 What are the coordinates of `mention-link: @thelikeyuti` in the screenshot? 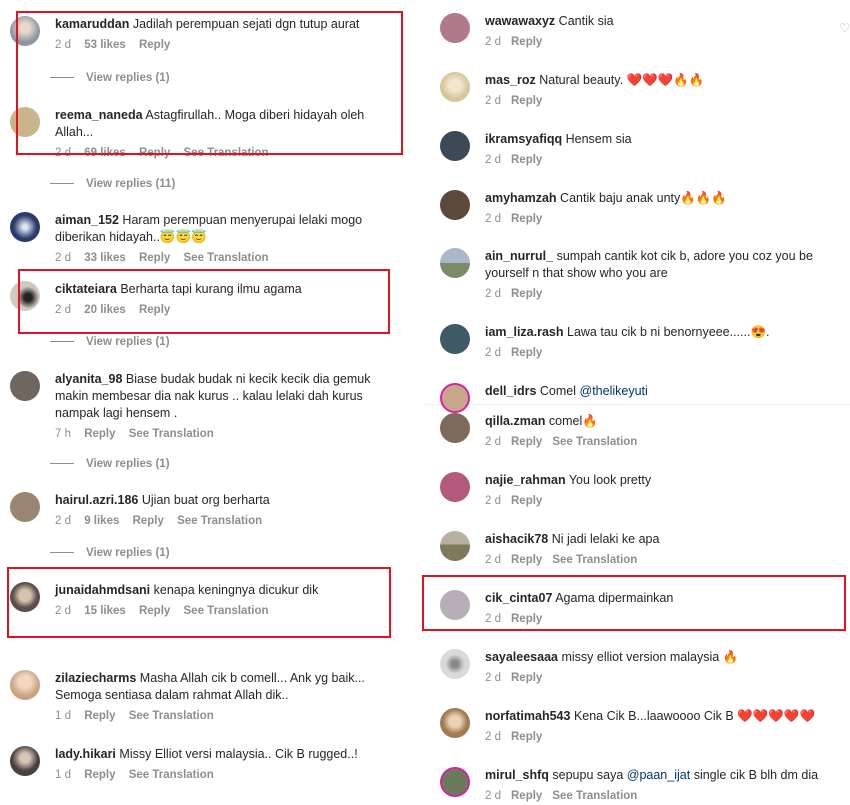 It's located at (614, 391).